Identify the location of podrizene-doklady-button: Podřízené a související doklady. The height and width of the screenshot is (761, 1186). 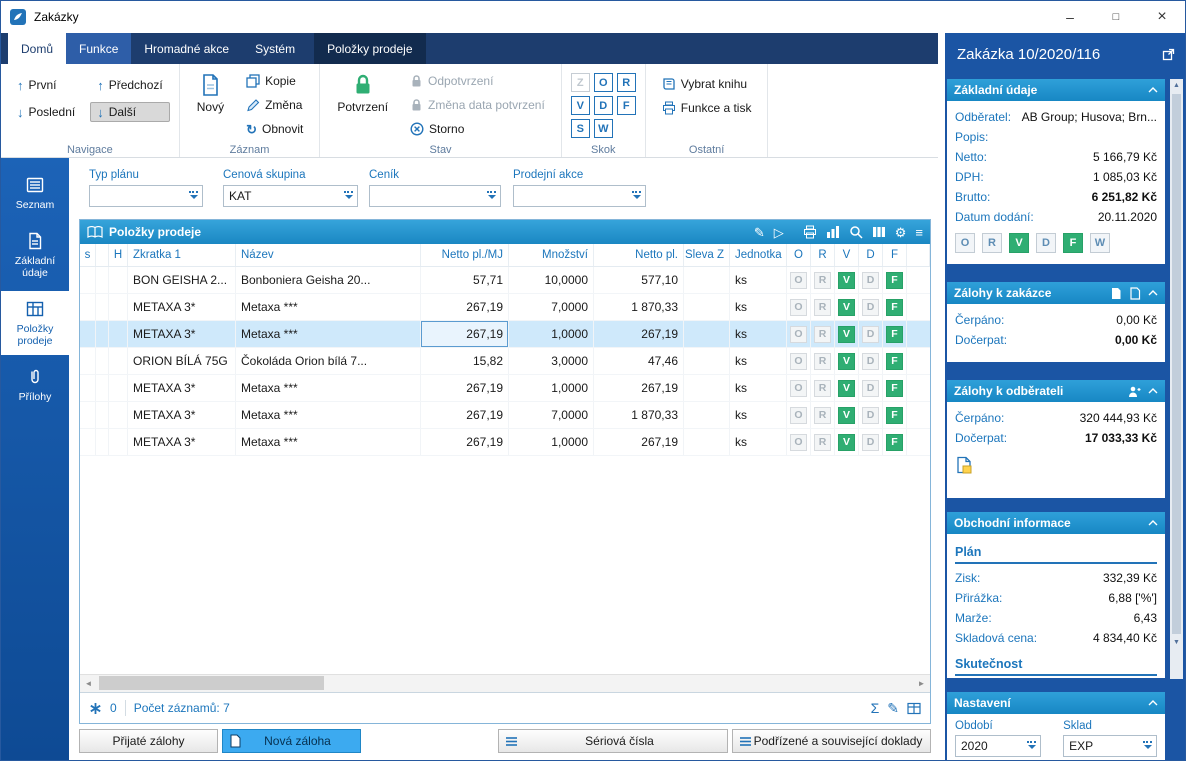
(831, 741).